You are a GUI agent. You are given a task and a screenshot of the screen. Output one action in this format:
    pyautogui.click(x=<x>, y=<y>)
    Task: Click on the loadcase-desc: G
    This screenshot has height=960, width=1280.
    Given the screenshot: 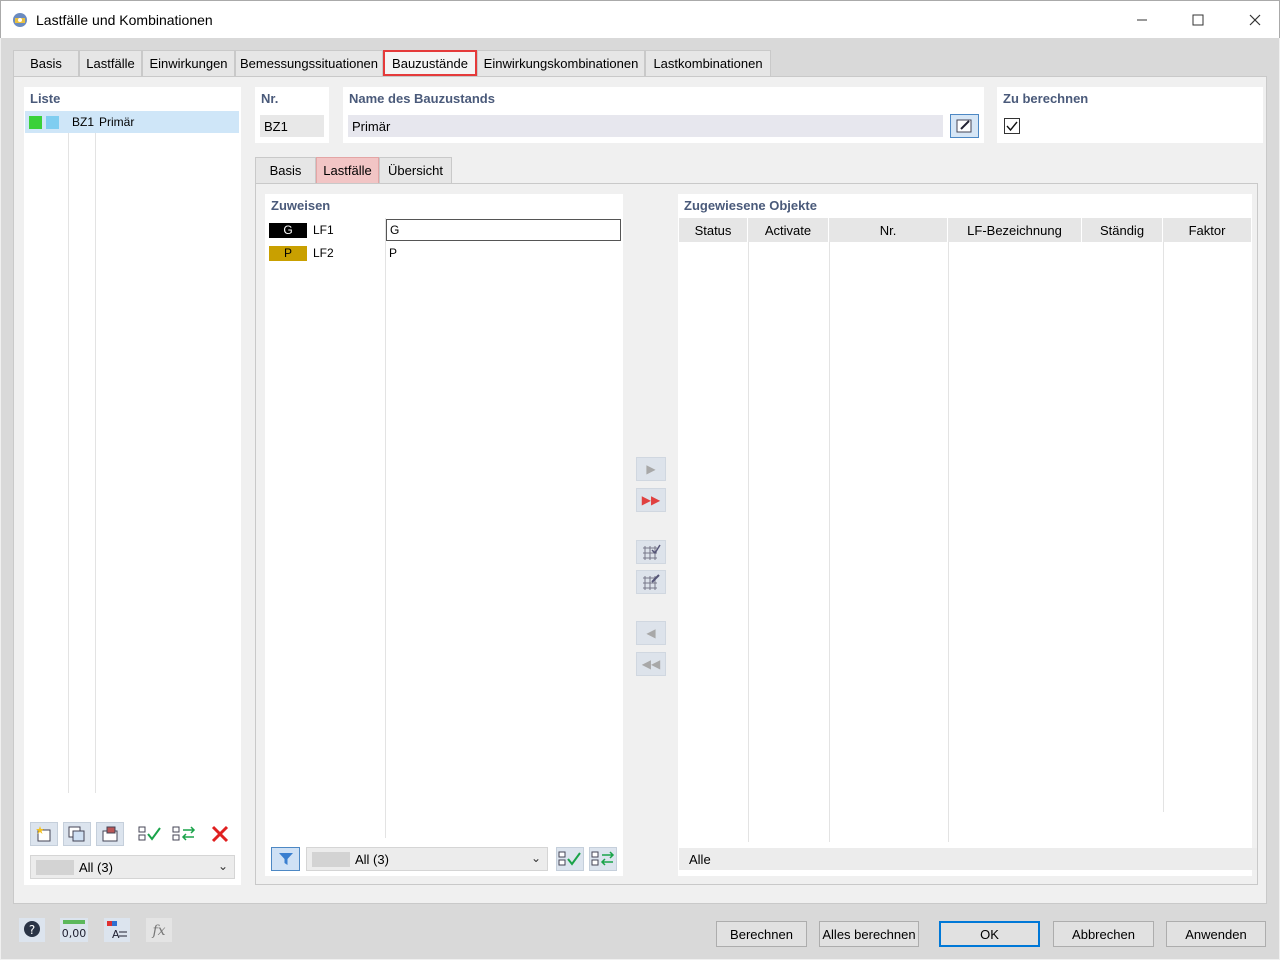 What is the action you would take?
    pyautogui.click(x=503, y=230)
    